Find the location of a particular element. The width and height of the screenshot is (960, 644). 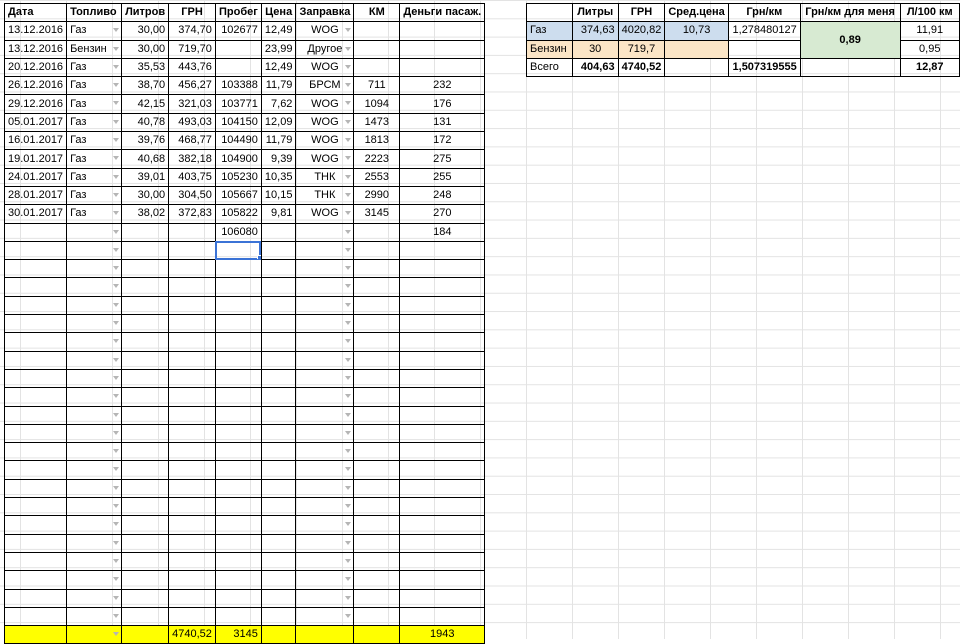

summary-header-cell: Сред.цена is located at coordinates (696, 12).